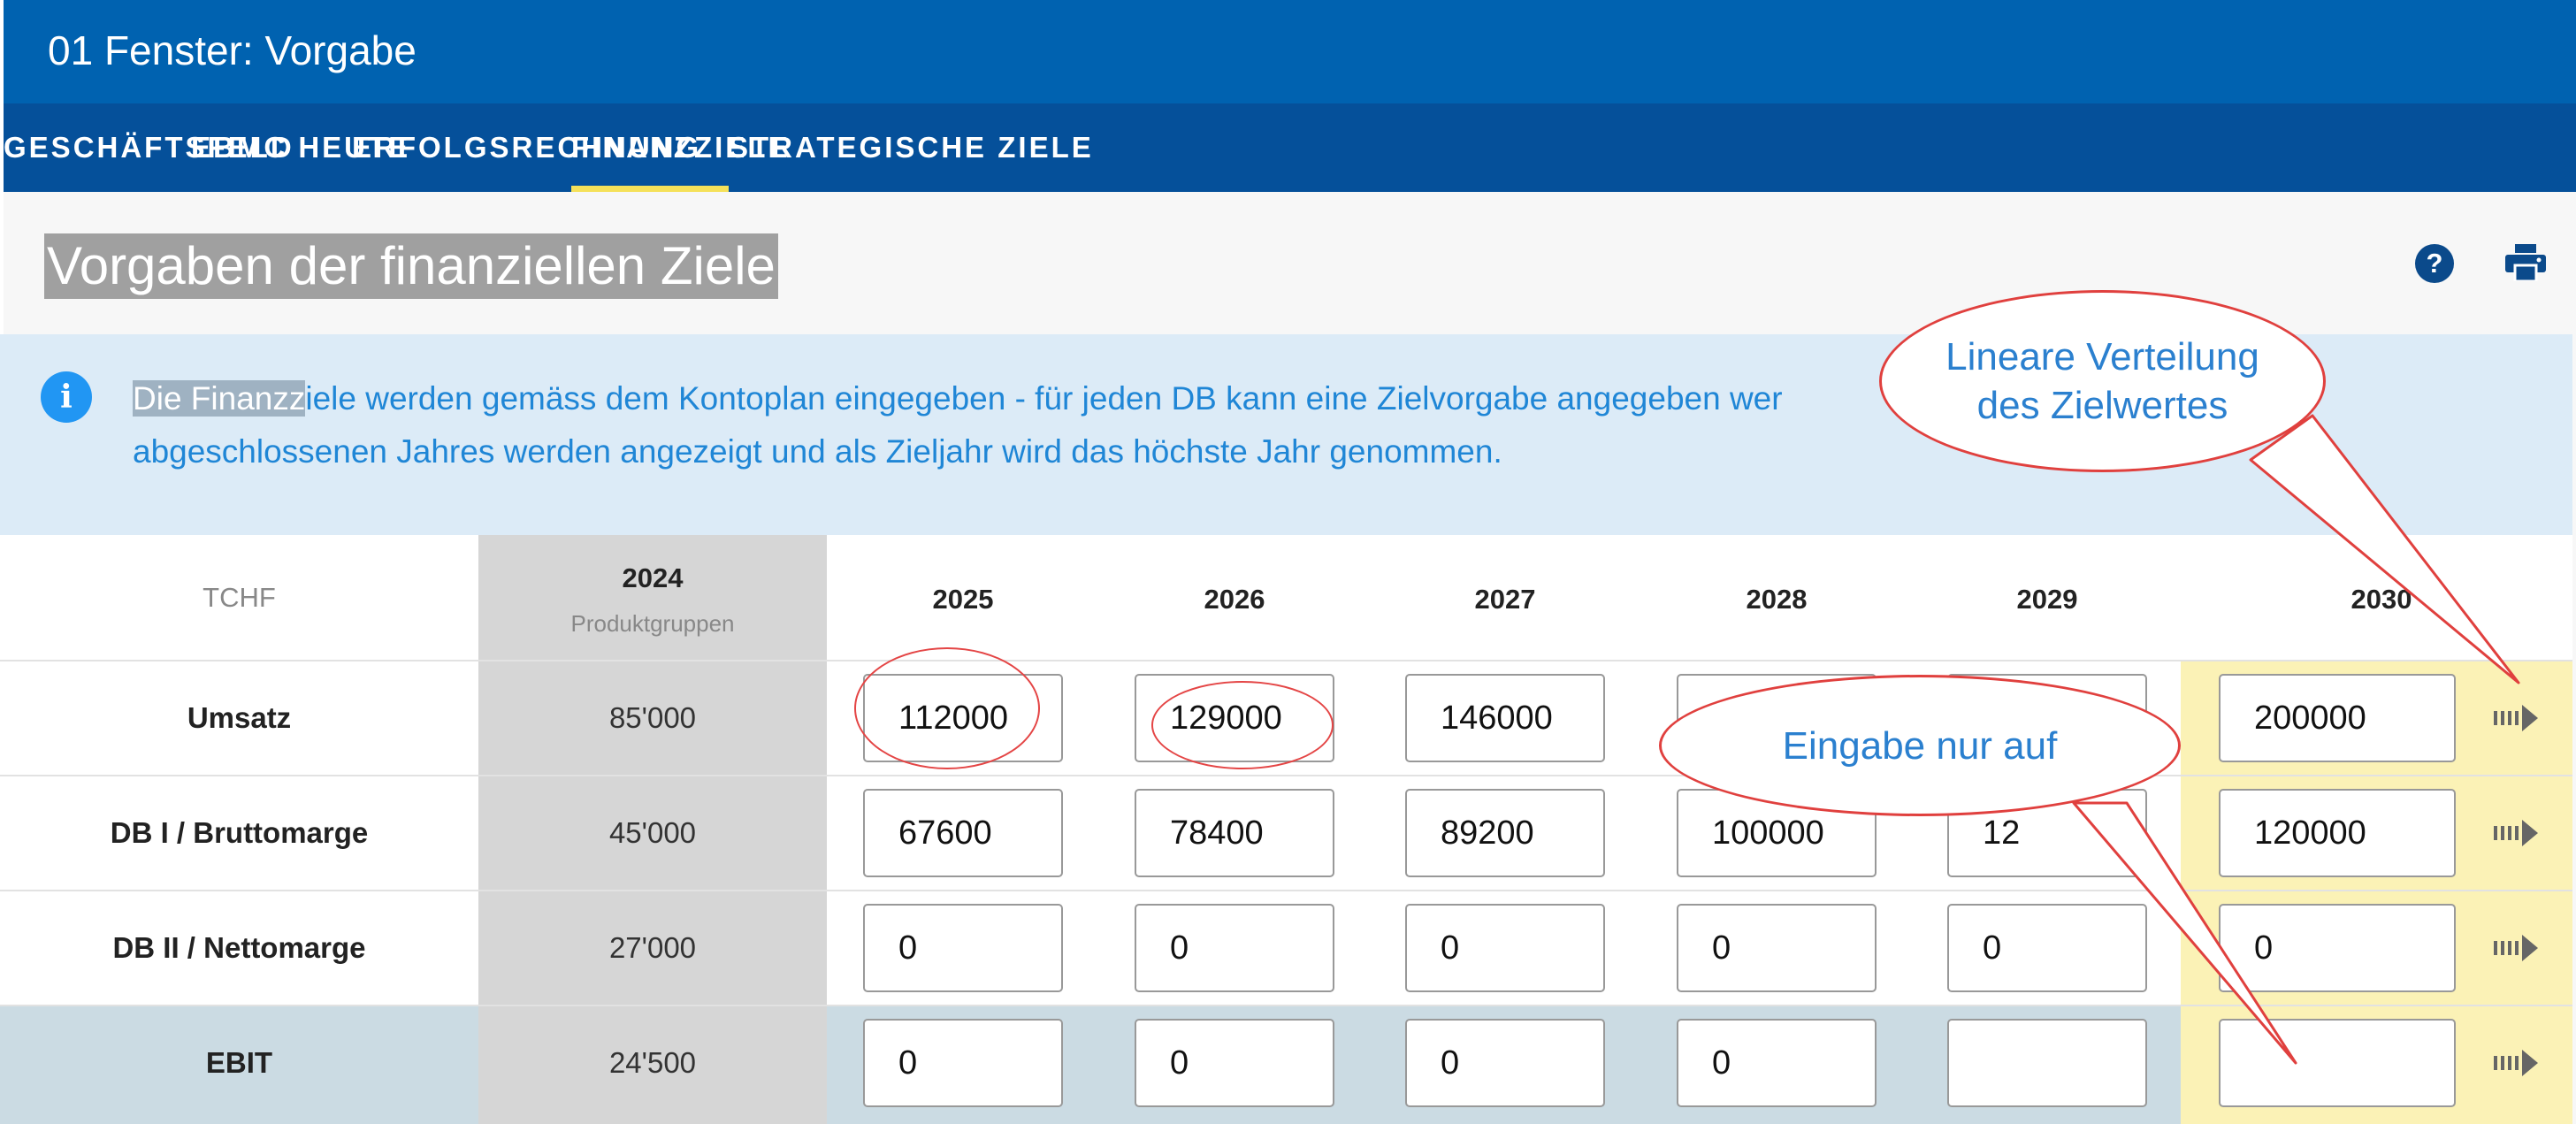 The width and height of the screenshot is (2576, 1124). What do you see at coordinates (910, 148) in the screenshot?
I see `tab-strategische-ziele: STRATEGISCHE ZIELE` at bounding box center [910, 148].